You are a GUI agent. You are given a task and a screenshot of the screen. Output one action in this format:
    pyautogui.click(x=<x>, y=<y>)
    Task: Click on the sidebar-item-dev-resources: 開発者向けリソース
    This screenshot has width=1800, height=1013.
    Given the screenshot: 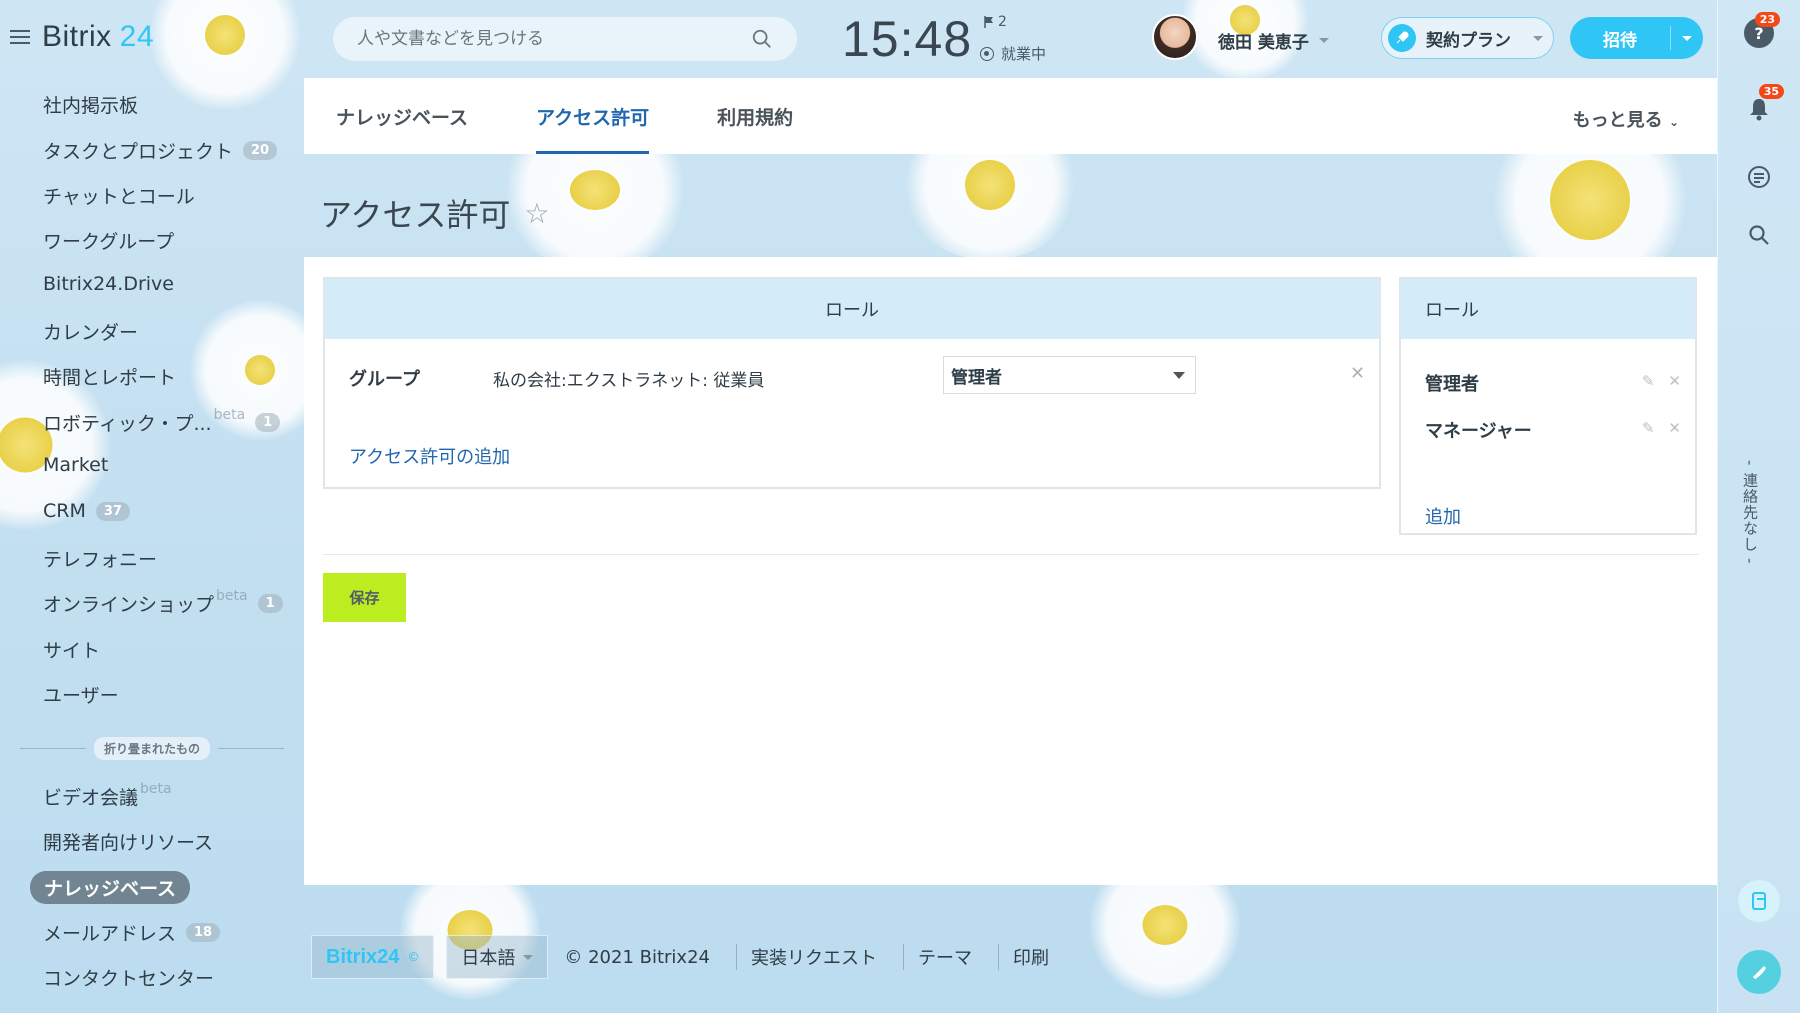 What is the action you would take?
    pyautogui.click(x=128, y=841)
    